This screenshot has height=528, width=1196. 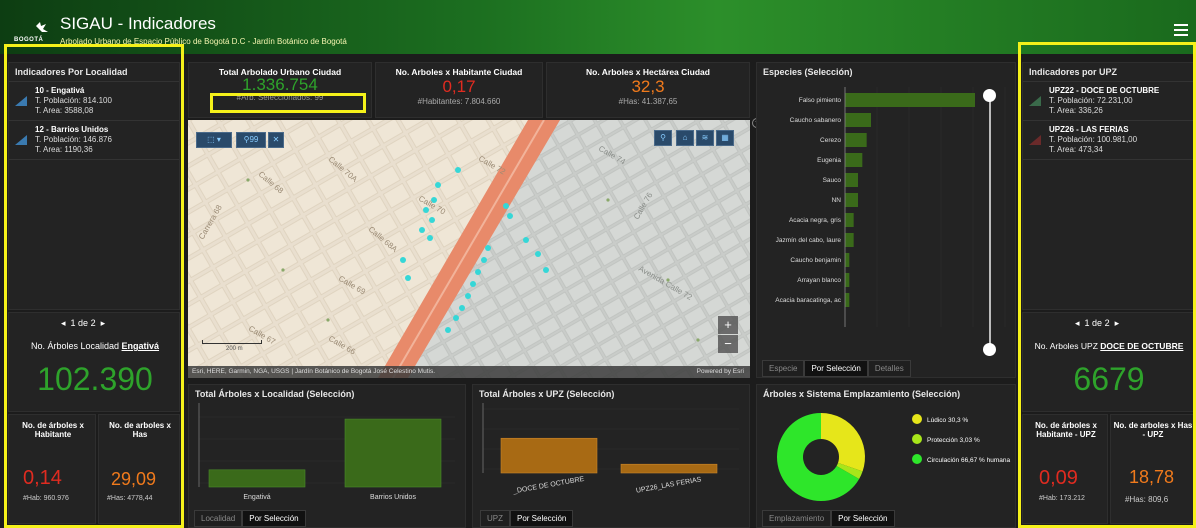 I want to click on category-label: Cerezo, so click(x=830, y=140).